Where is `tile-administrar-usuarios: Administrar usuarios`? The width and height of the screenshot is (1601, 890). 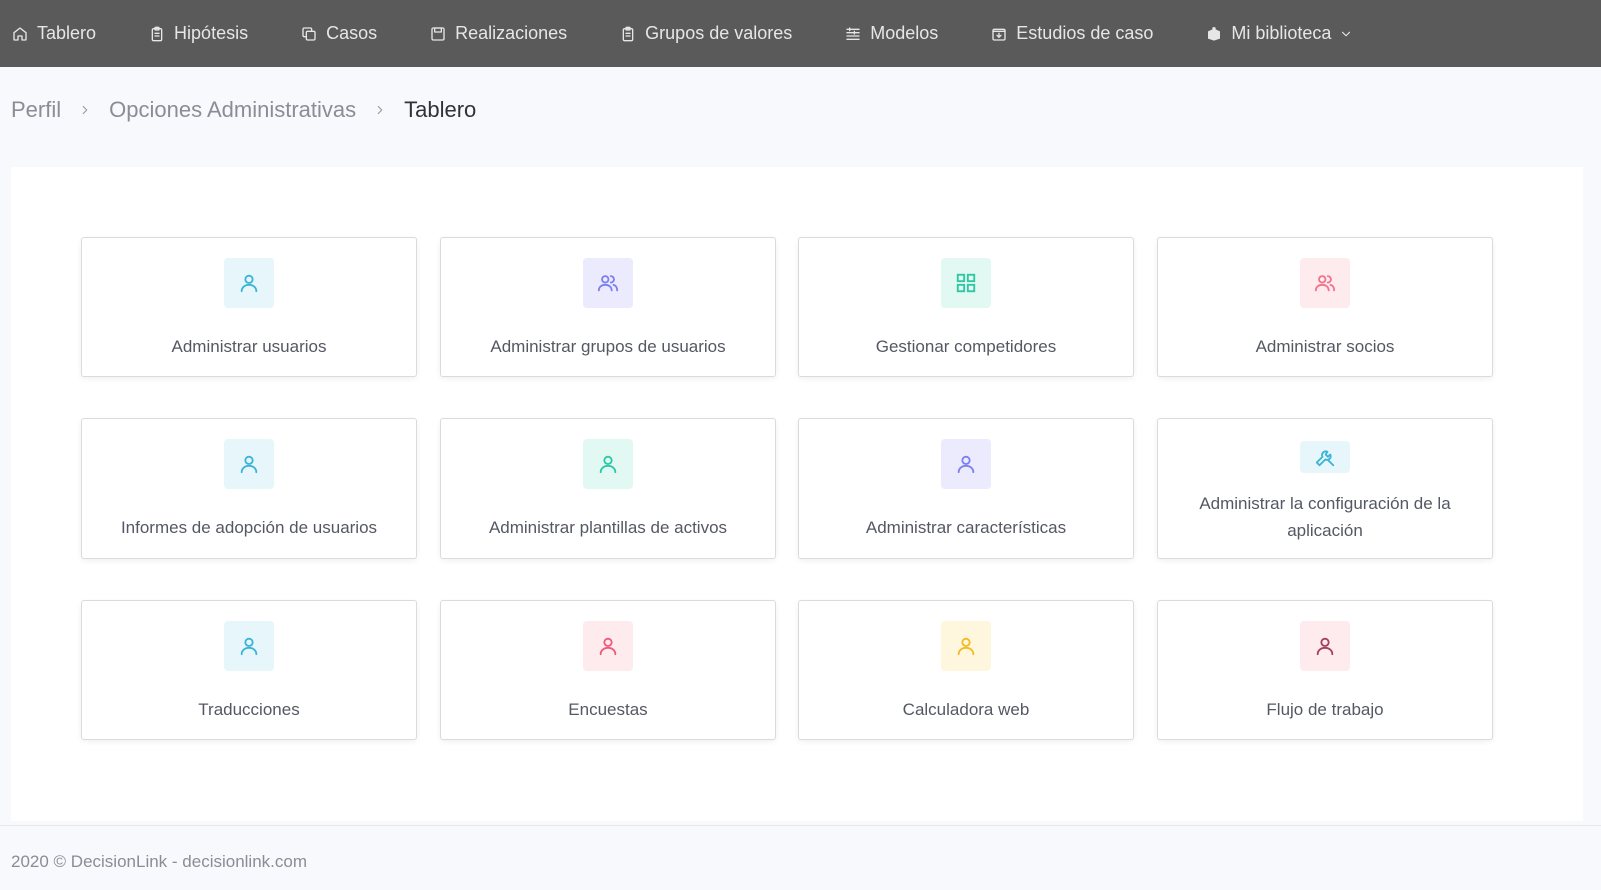
tile-administrar-usuarios: Administrar usuarios is located at coordinates (249, 307).